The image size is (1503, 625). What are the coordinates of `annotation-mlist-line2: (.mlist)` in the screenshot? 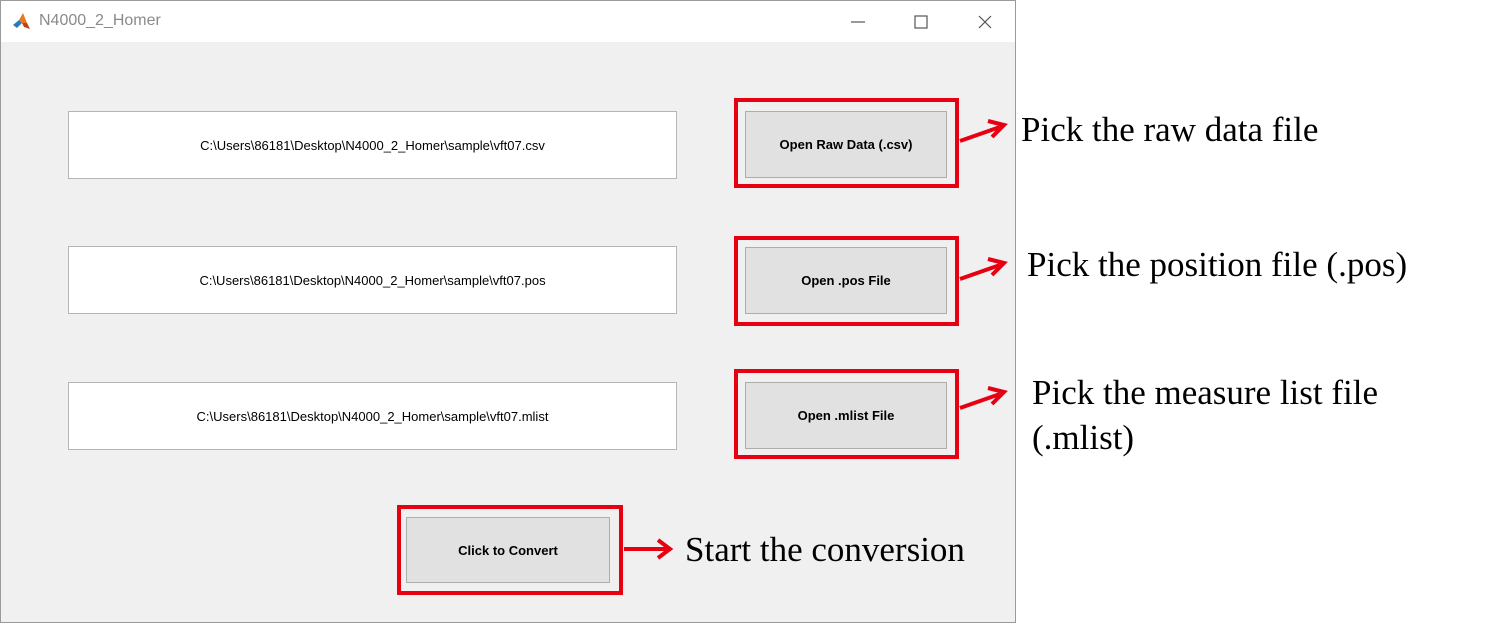 It's located at (1083, 437).